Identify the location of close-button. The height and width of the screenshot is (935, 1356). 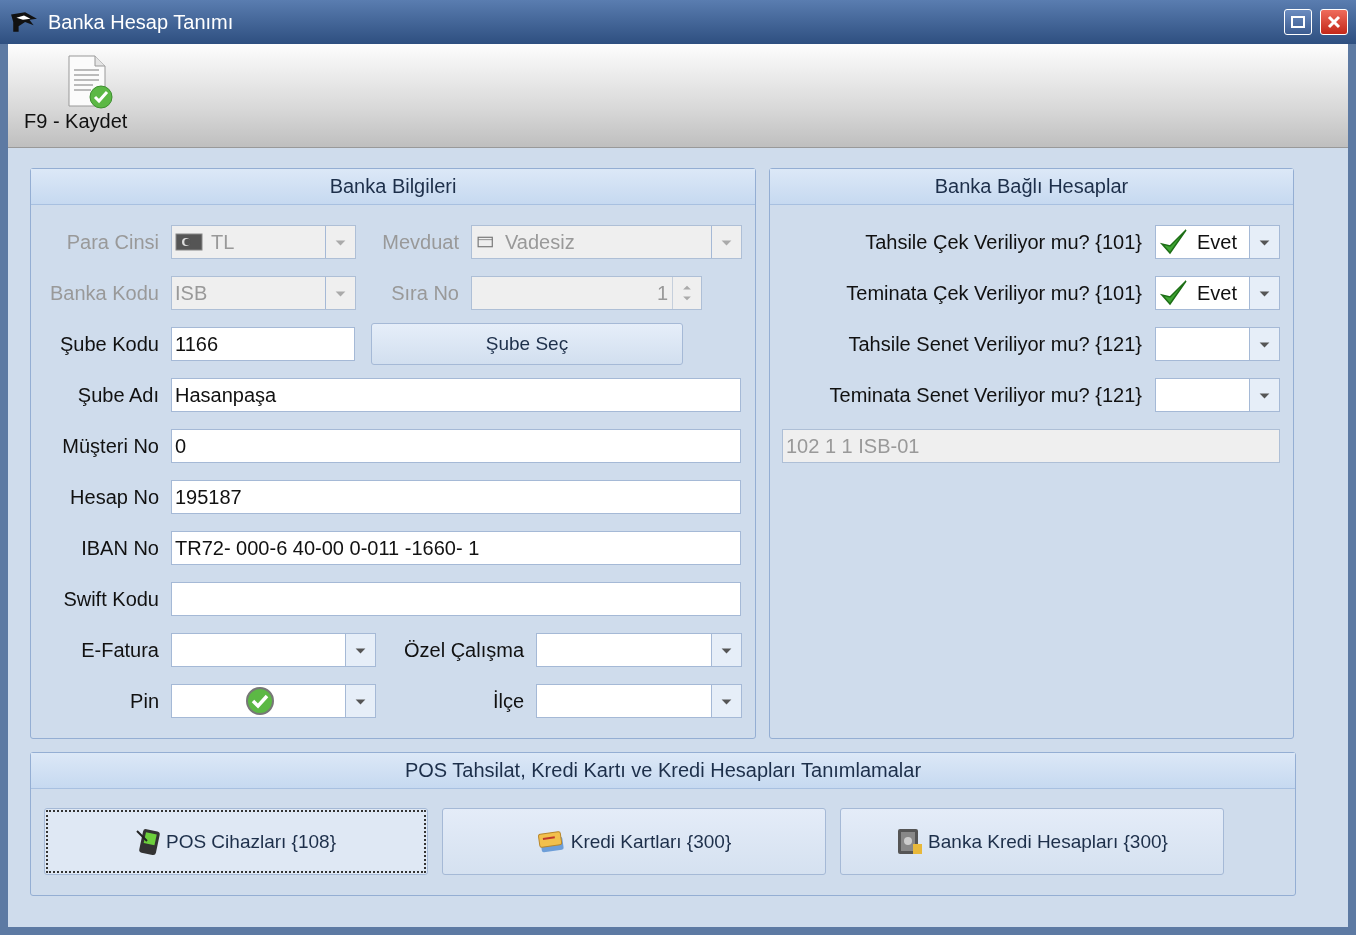
(1334, 22).